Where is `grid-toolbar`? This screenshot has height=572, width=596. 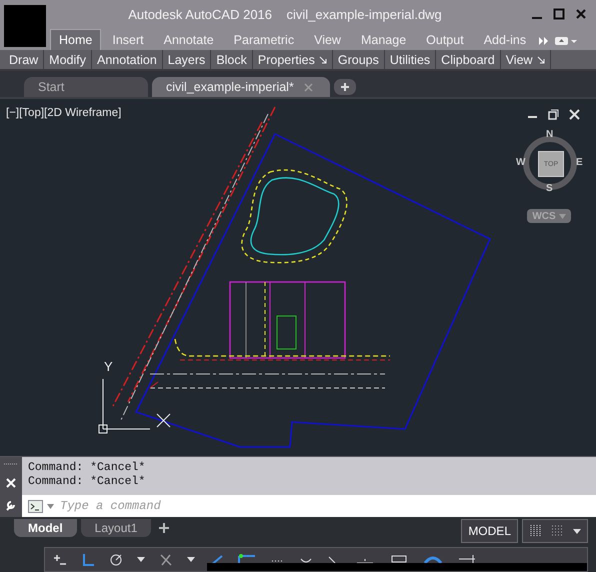
grid-toolbar is located at coordinates (555, 531).